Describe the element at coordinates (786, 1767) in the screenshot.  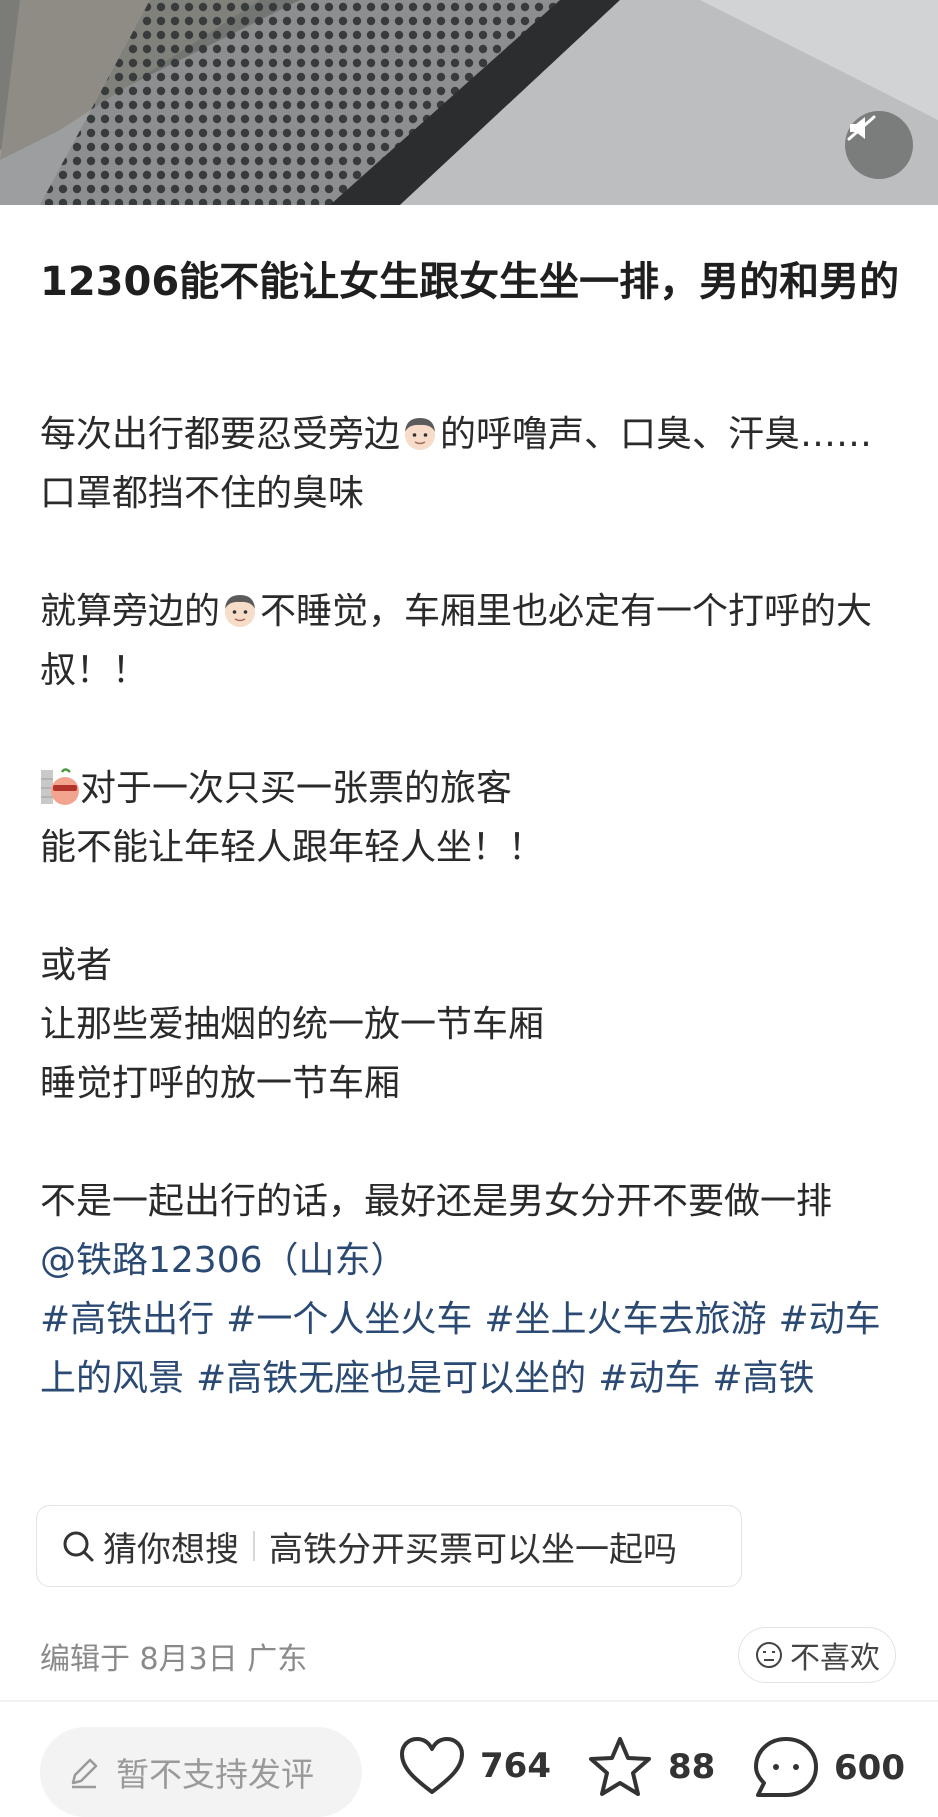
I see `chat-bubble-icon` at that location.